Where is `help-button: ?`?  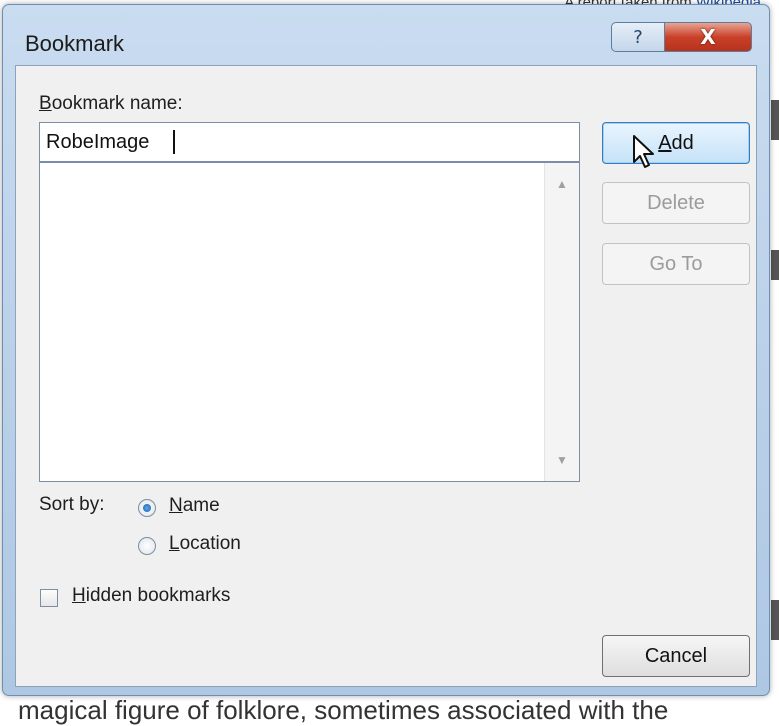
help-button: ? is located at coordinates (638, 37).